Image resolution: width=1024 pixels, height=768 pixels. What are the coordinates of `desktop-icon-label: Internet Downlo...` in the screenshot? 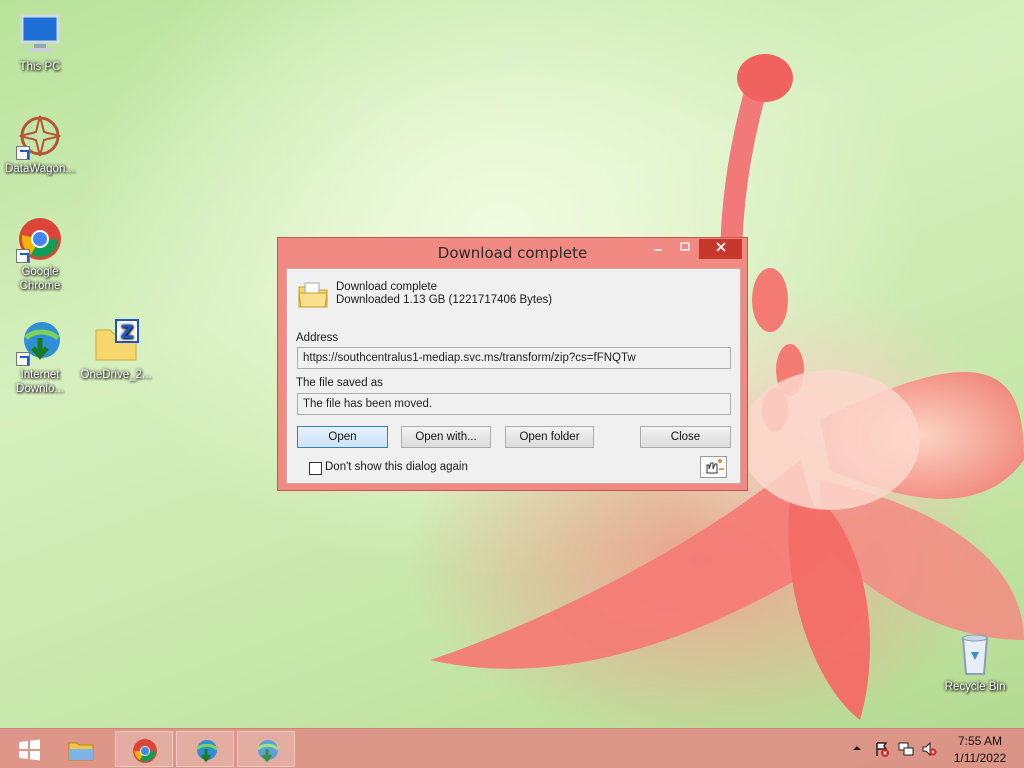 It's located at (40, 382).